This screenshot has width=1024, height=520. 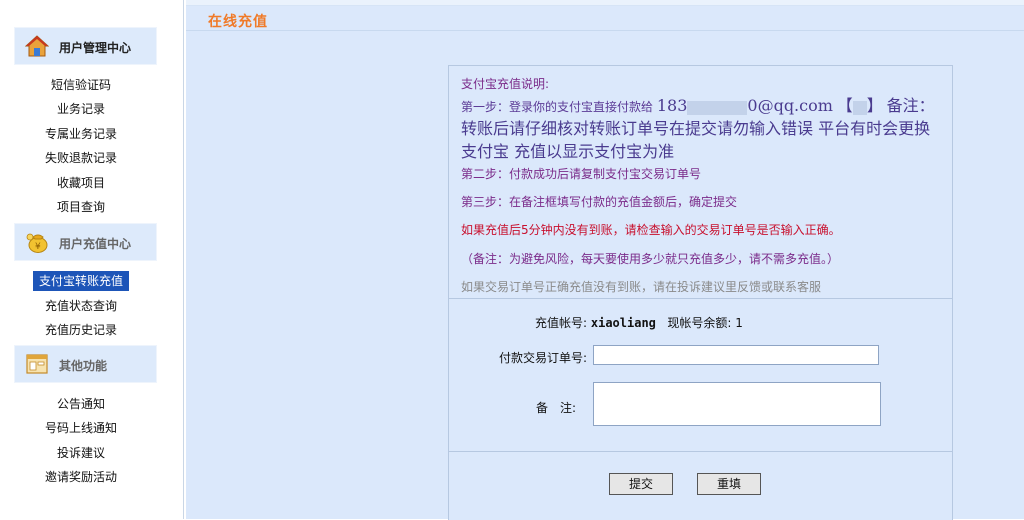 What do you see at coordinates (650, 259) in the screenshot?
I see `remark-text: （备注：为避免风险，每天要使用多少就只充值多少，请不需多充值。）` at bounding box center [650, 259].